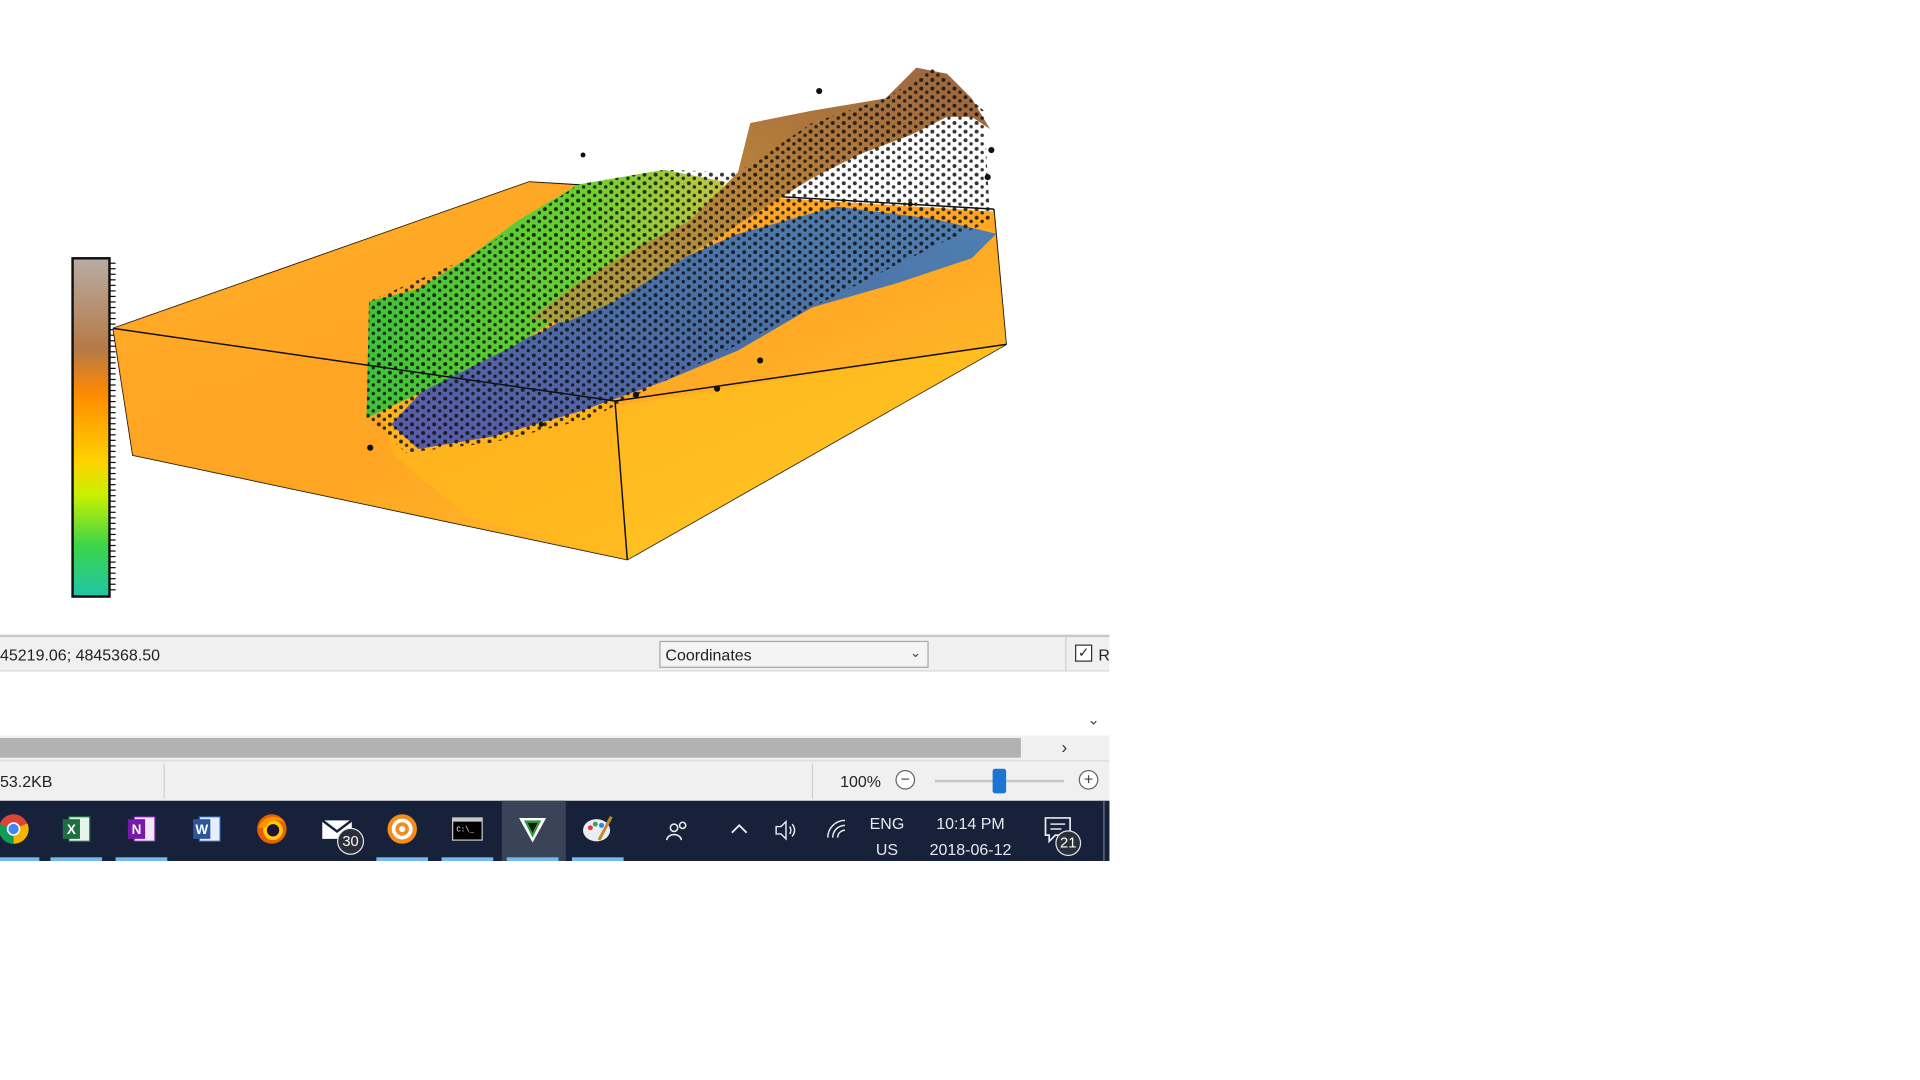  I want to click on bottom-status-bar: 53.2KB 100% − +, so click(555, 780).